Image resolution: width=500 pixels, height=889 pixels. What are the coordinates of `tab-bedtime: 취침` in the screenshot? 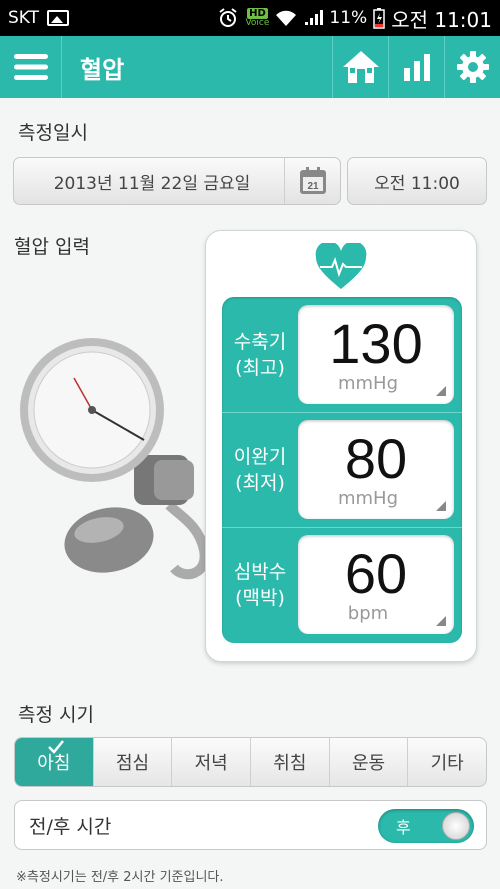 It's located at (289, 762).